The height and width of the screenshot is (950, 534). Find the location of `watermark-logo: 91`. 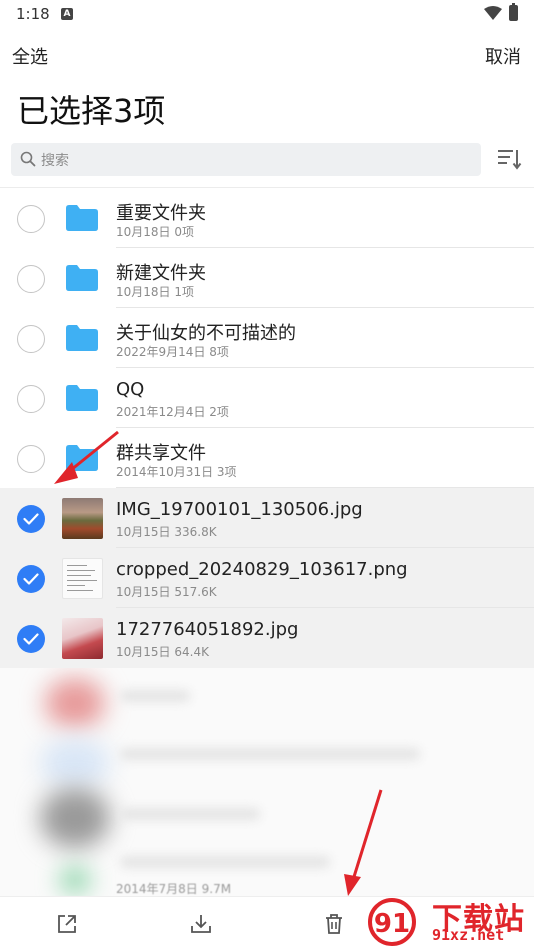

watermark-logo: 91 is located at coordinates (392, 922).